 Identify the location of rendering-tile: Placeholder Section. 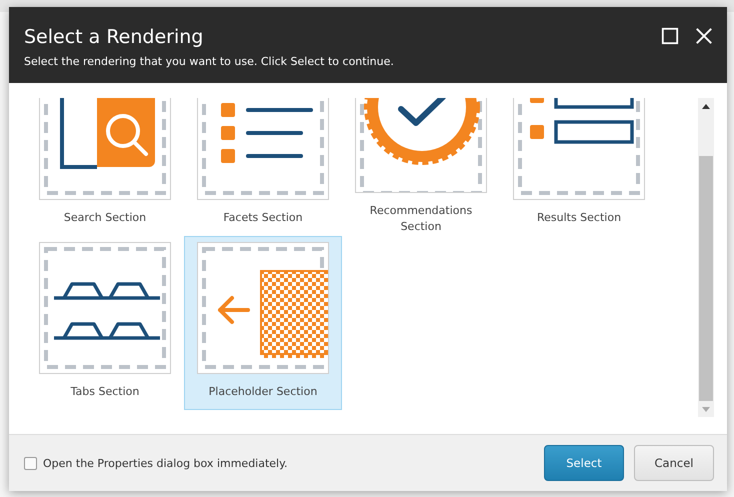
(263, 323).